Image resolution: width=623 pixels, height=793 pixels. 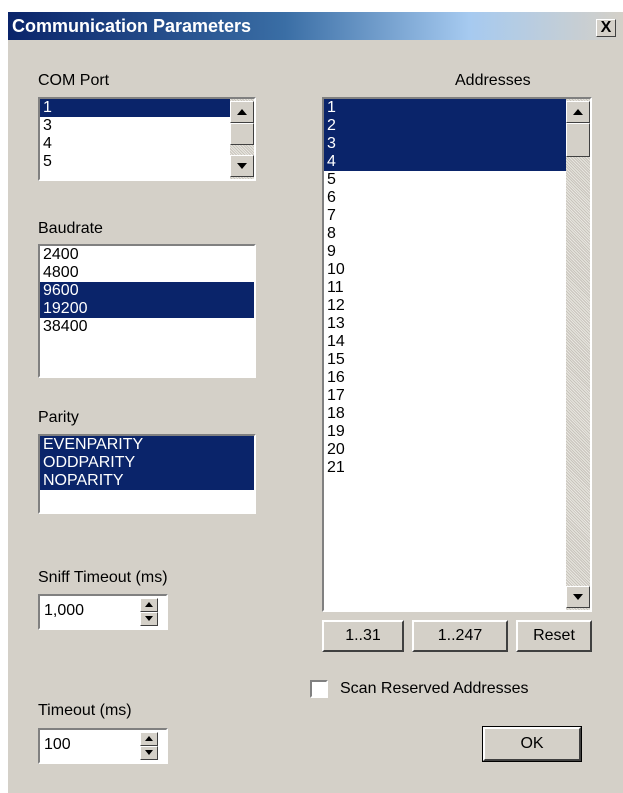 I want to click on address-item: 18, so click(x=445, y=414).